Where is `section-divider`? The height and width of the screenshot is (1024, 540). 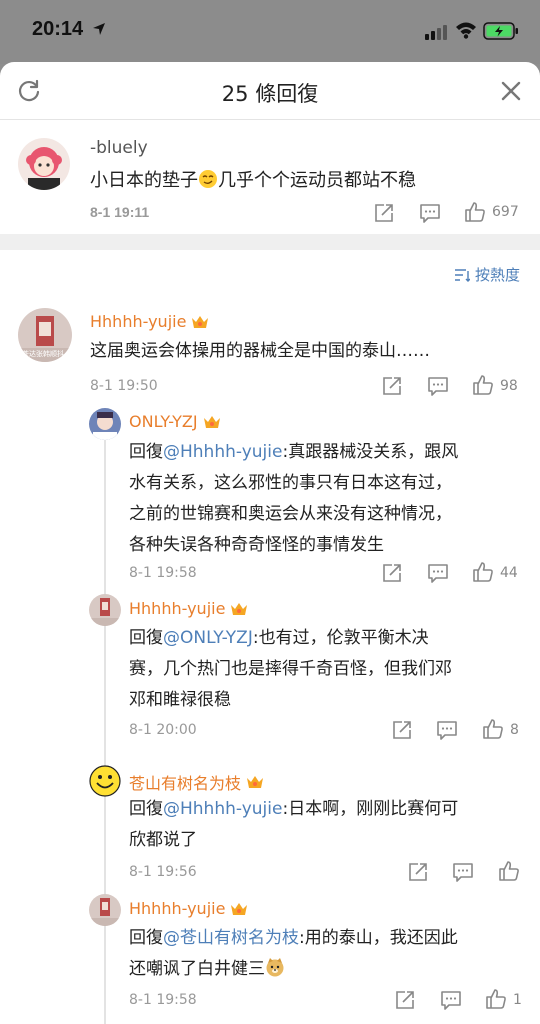 section-divider is located at coordinates (270, 242).